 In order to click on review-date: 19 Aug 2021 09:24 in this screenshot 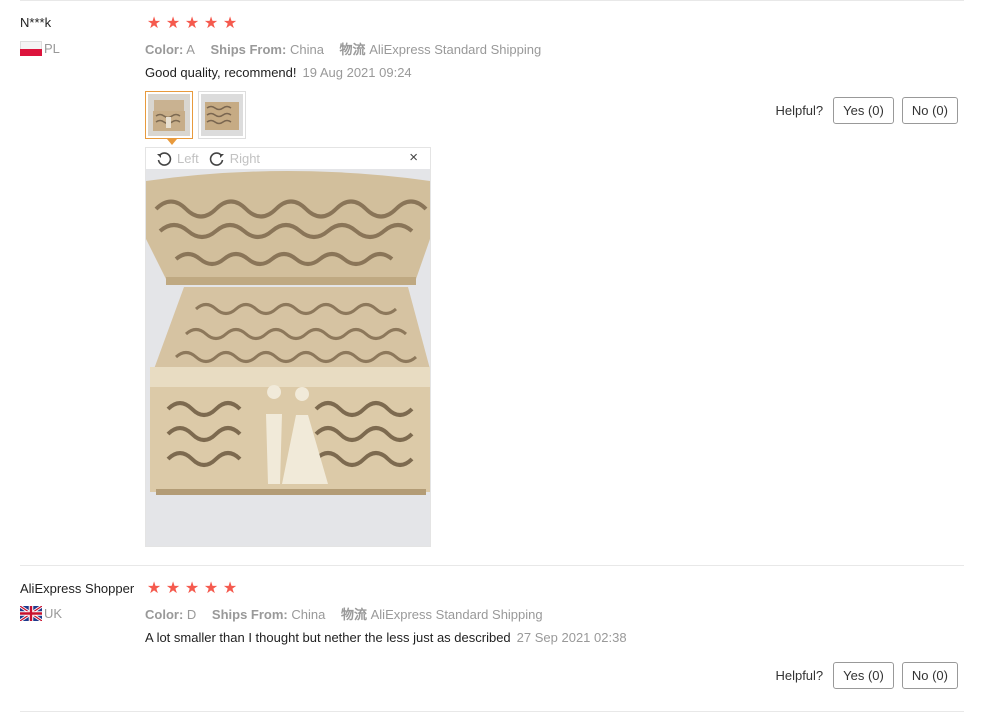, I will do `click(357, 72)`.